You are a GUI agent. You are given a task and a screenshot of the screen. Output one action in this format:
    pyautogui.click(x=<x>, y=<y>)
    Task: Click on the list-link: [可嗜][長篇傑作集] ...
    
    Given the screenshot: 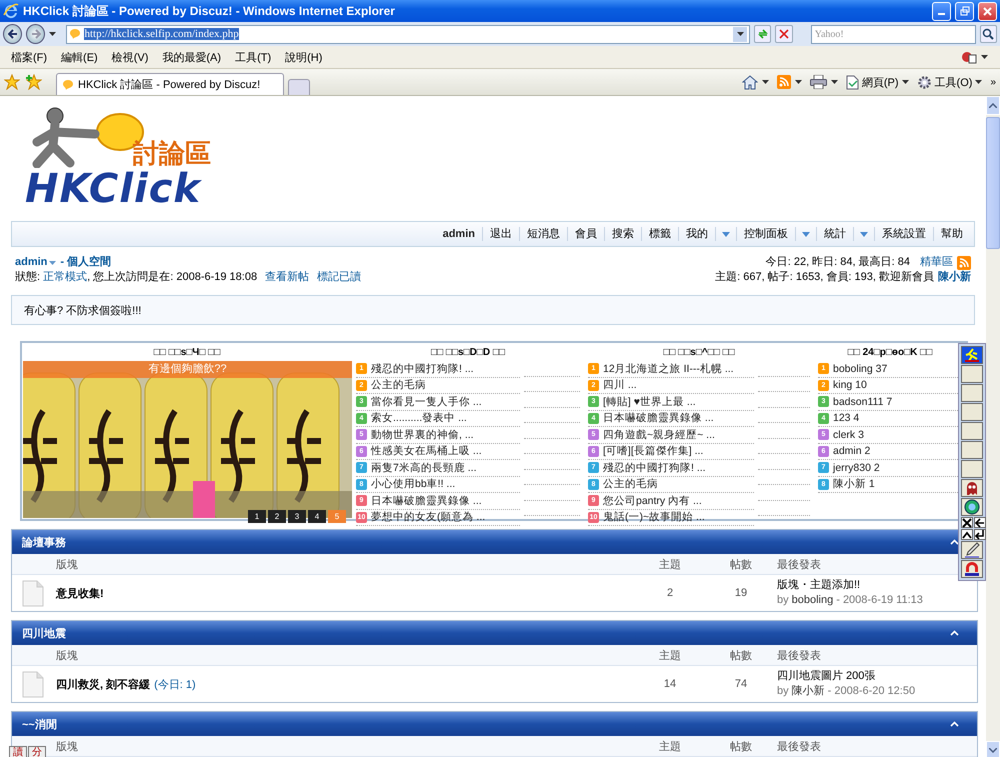 What is the action you would take?
    pyautogui.click(x=653, y=451)
    